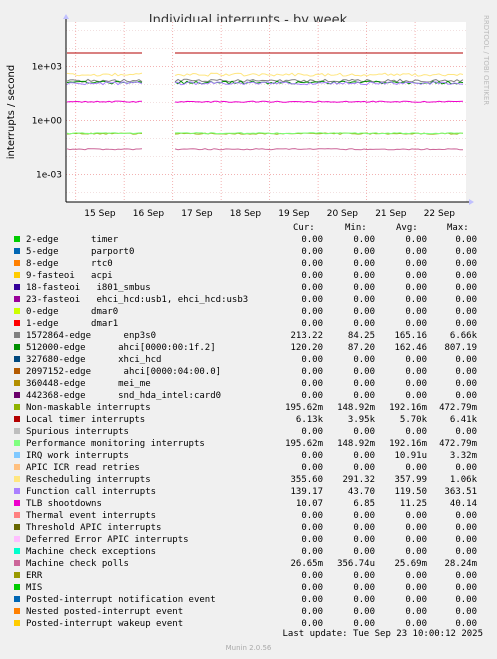  What do you see at coordinates (91, 336) in the screenshot?
I see `legend-label: 1572864-edge enp3s0` at bounding box center [91, 336].